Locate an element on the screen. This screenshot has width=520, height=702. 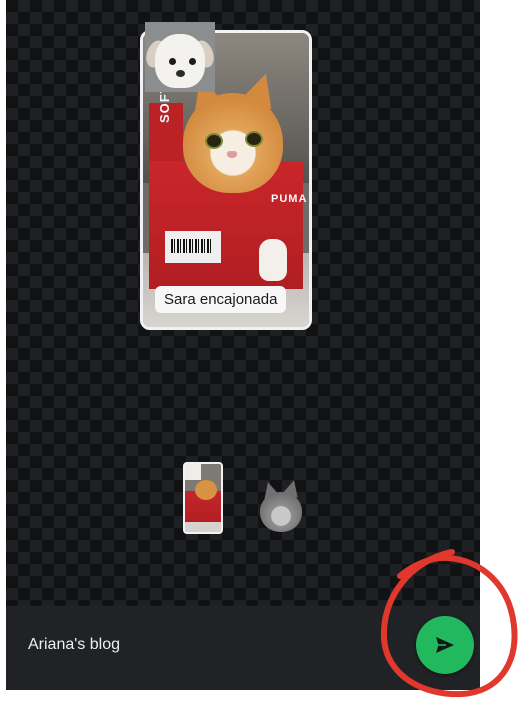
cat-eye-right is located at coordinates (254, 139).